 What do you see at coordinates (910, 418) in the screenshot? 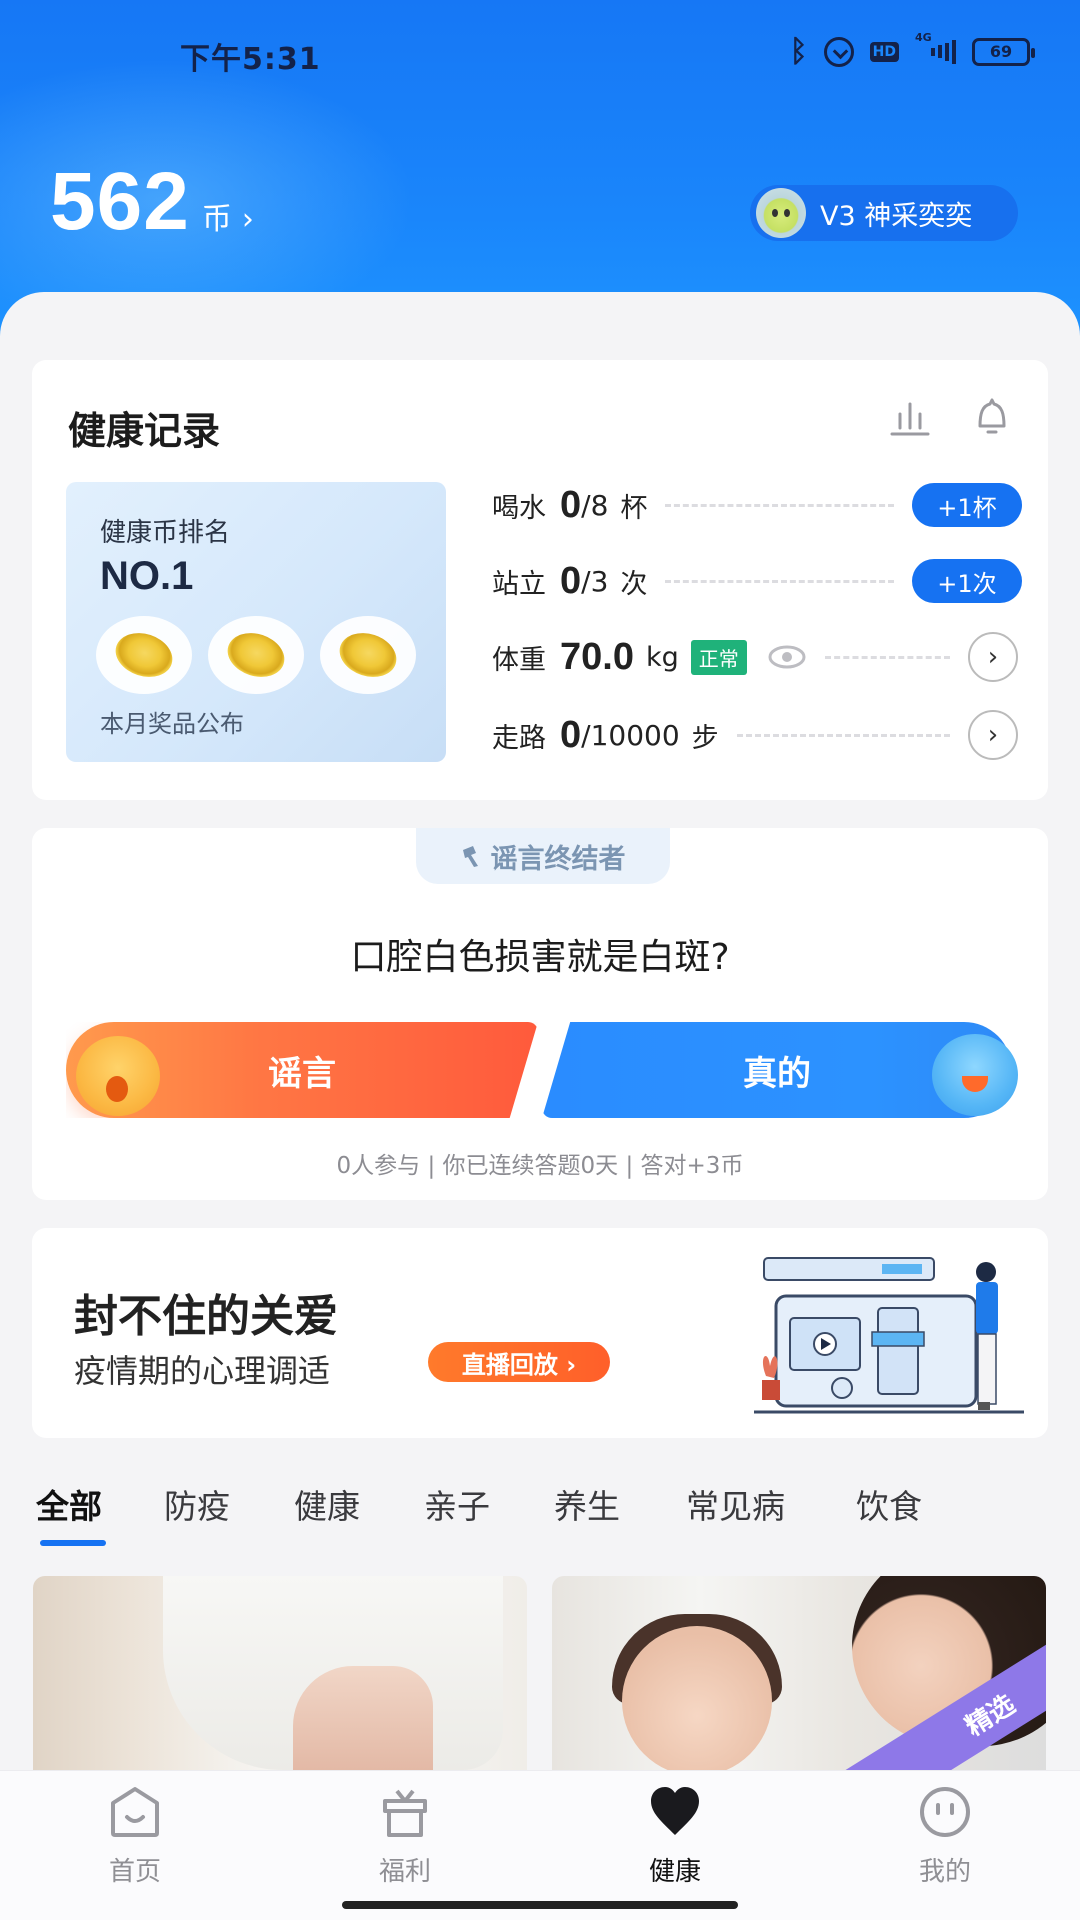
I see `chart-icon` at bounding box center [910, 418].